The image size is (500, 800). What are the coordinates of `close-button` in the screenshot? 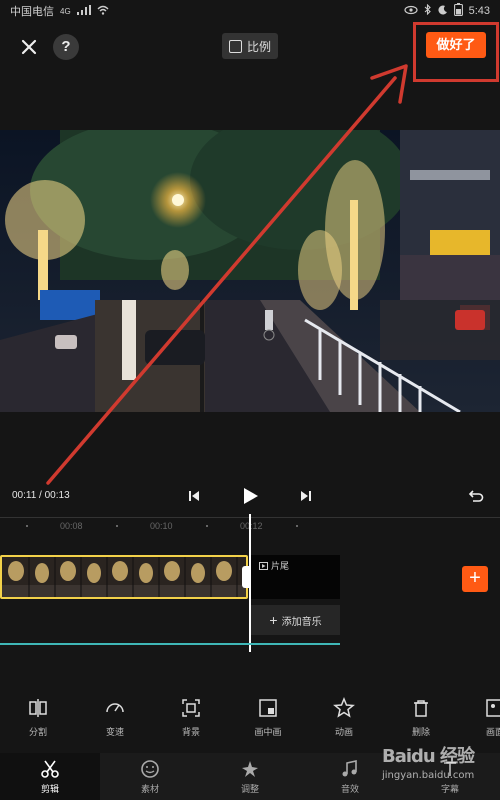 It's located at (29, 47).